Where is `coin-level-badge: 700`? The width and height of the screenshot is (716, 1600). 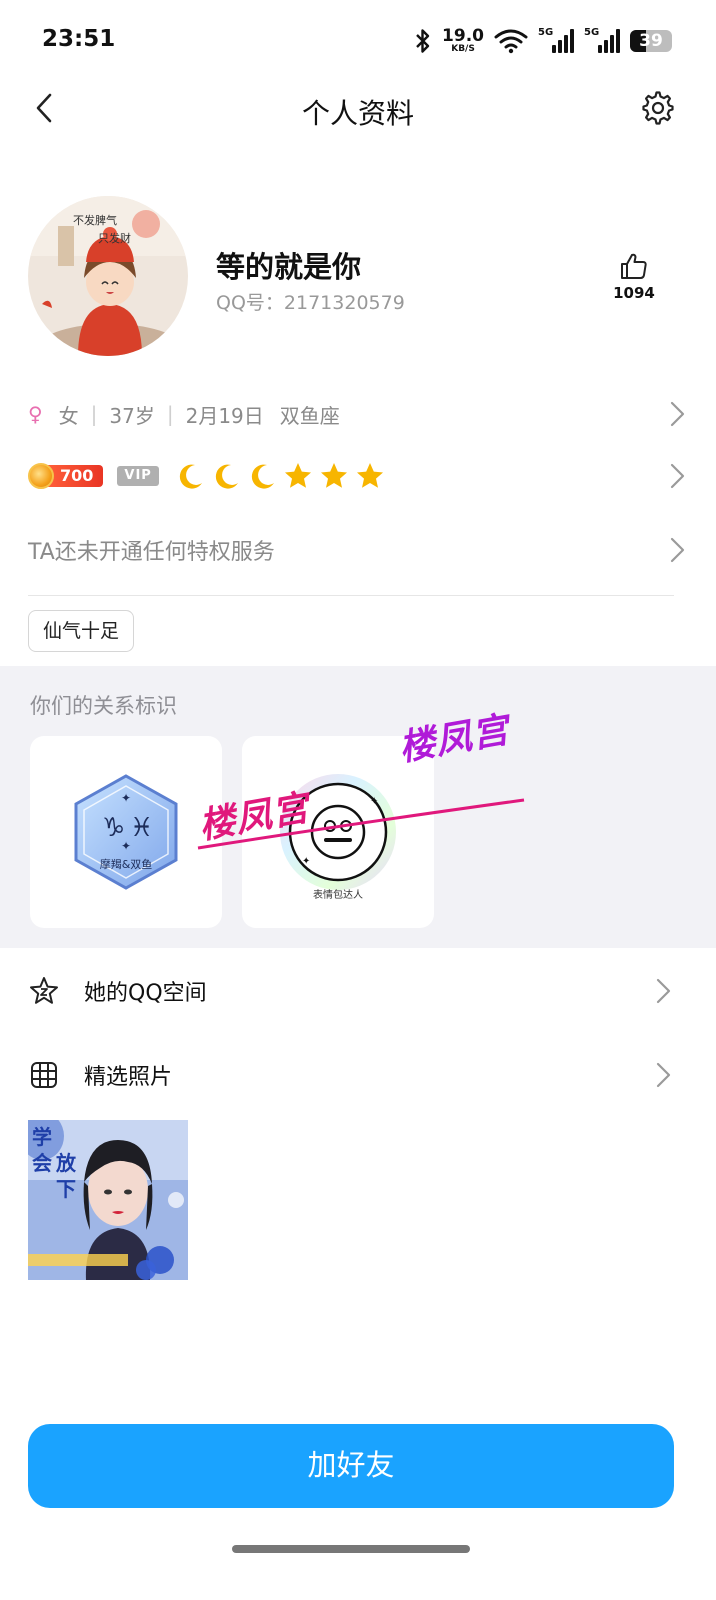
coin-level-badge: 700 is located at coordinates (66, 476).